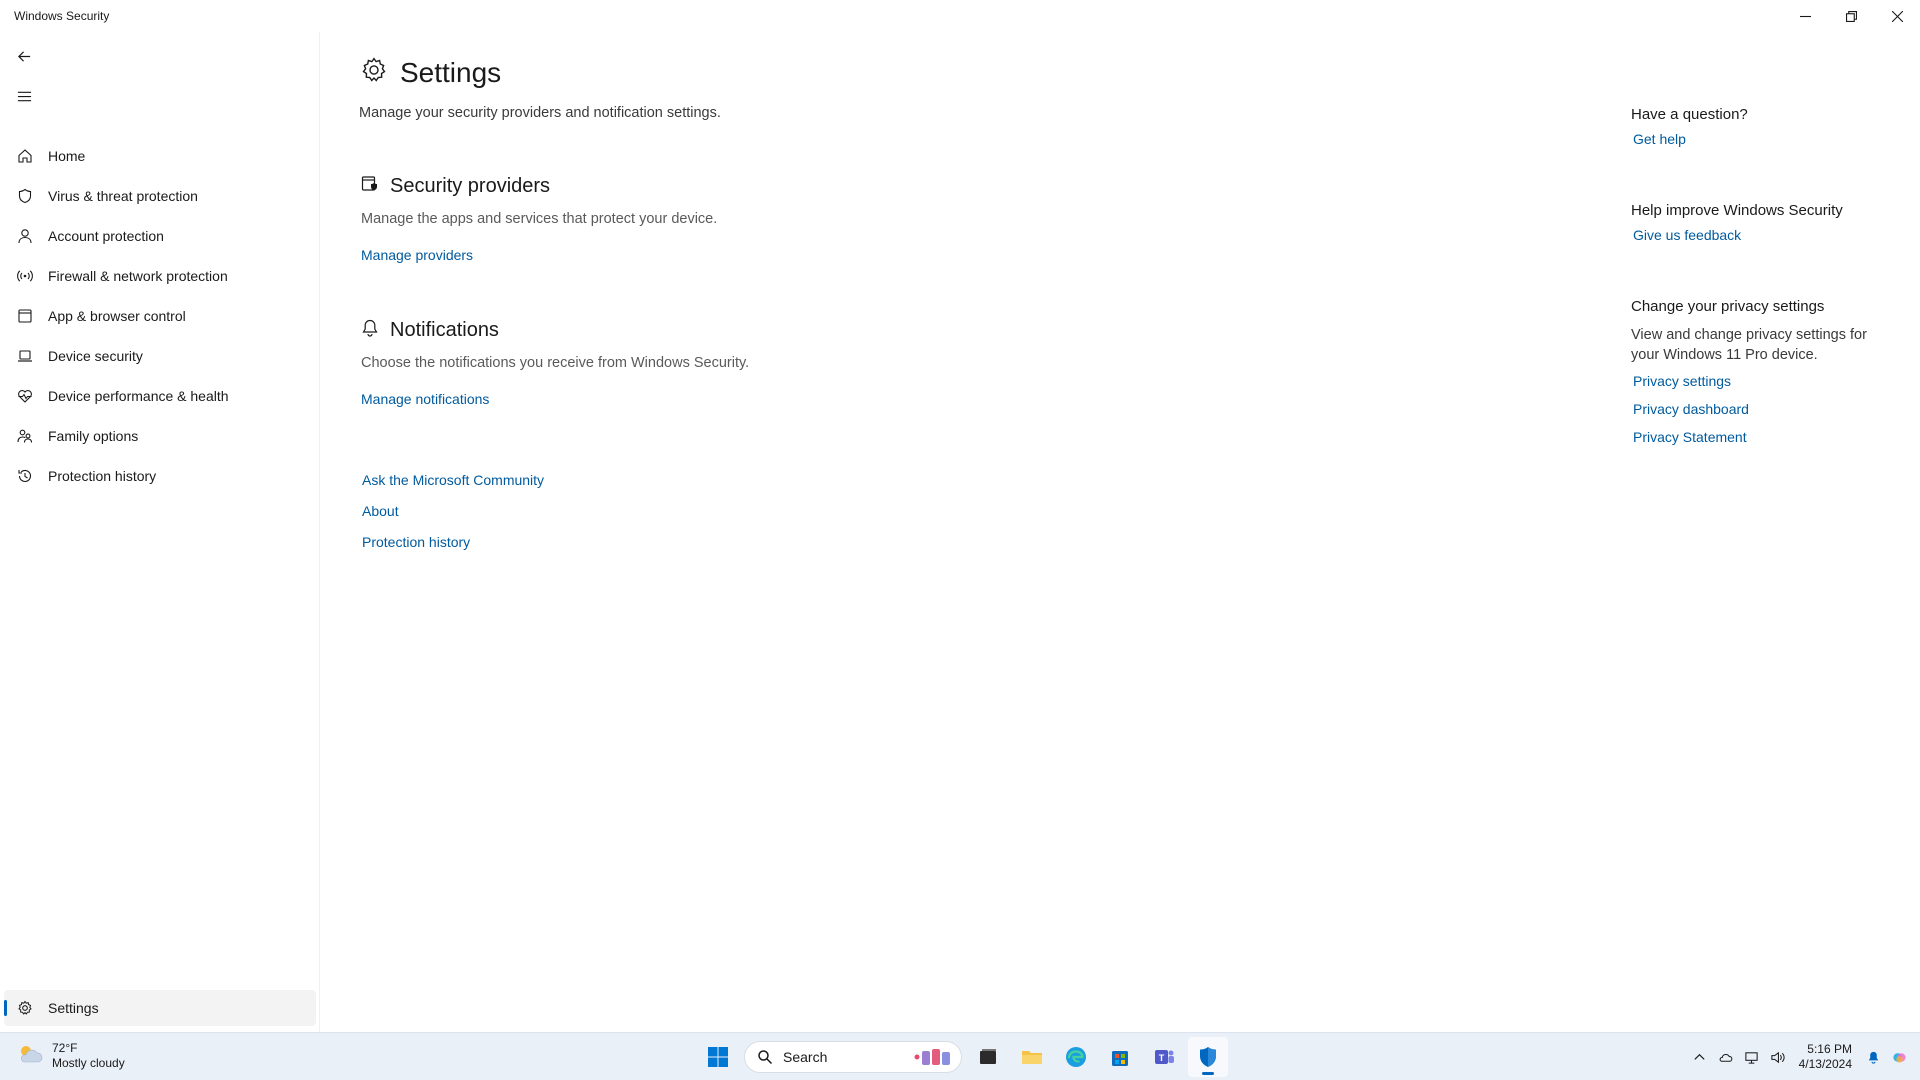 This screenshot has height=1080, width=1920. What do you see at coordinates (369, 183) in the screenshot?
I see `security-provider-icon` at bounding box center [369, 183].